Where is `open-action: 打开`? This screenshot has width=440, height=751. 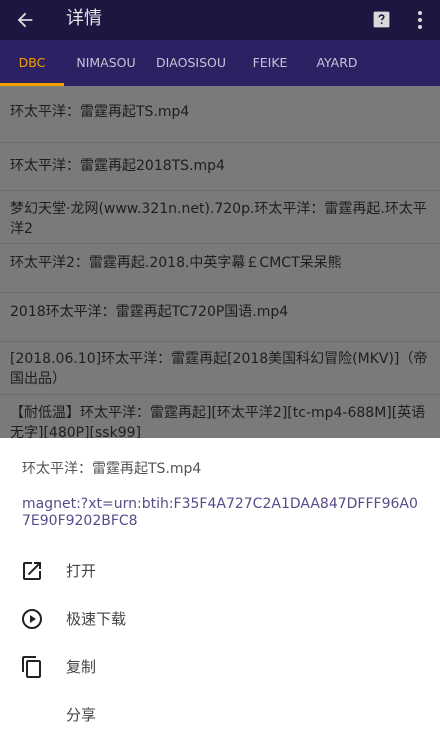 open-action: 打开 is located at coordinates (220, 571).